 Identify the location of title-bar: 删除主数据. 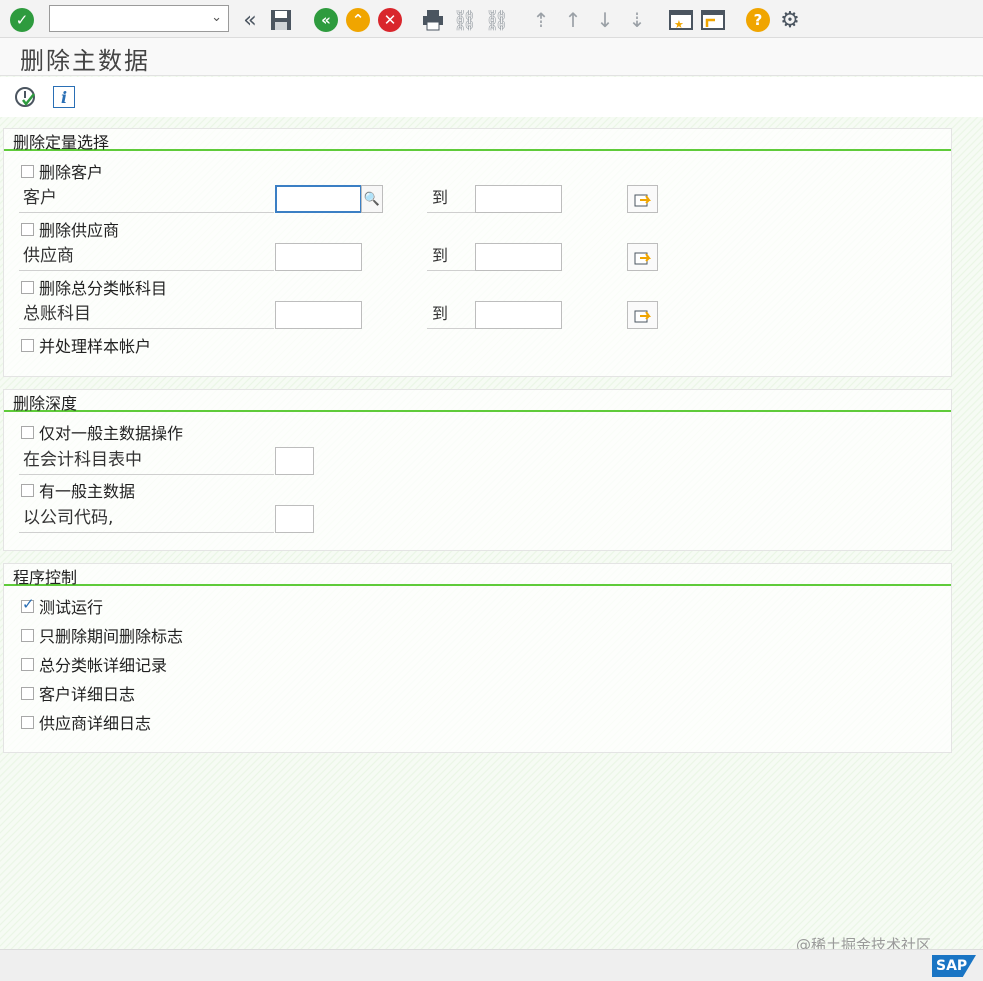
(491, 57).